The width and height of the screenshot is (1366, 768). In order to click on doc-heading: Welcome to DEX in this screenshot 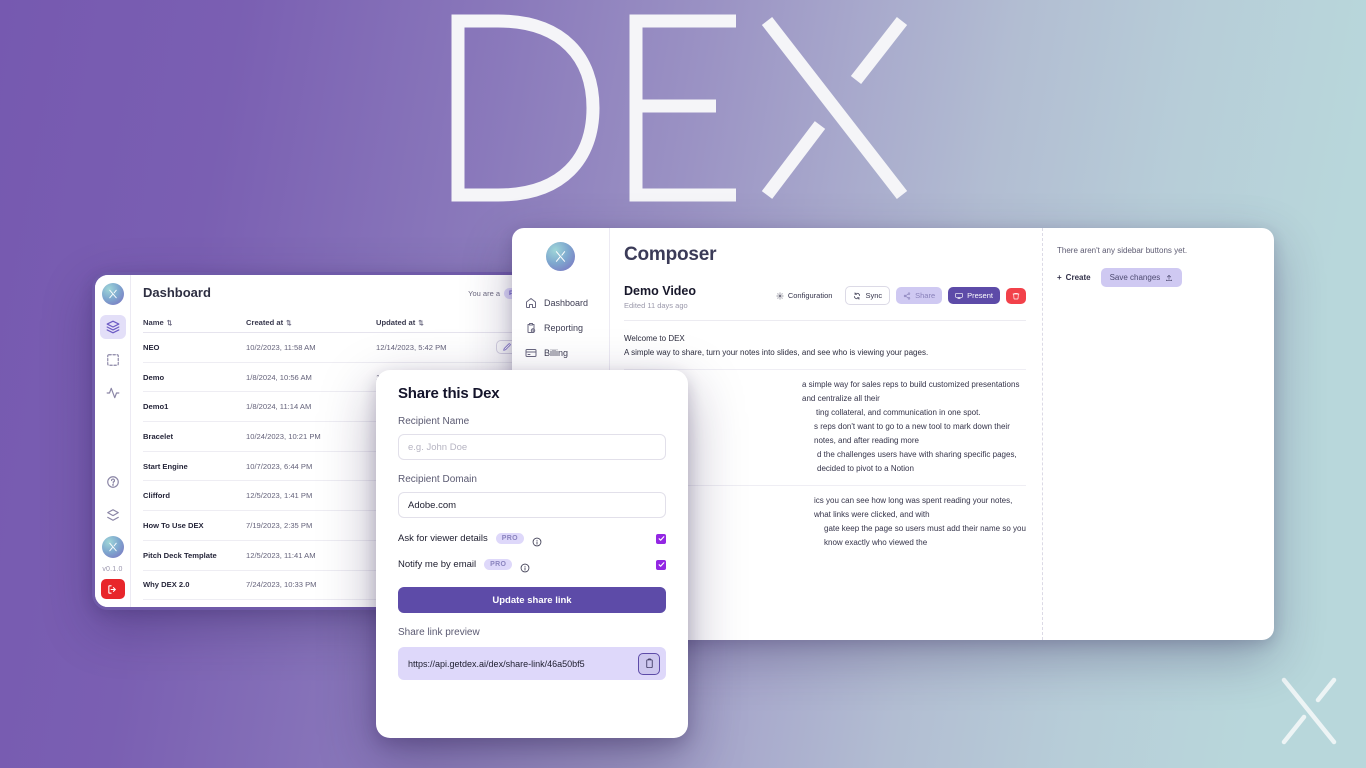, I will do `click(654, 338)`.